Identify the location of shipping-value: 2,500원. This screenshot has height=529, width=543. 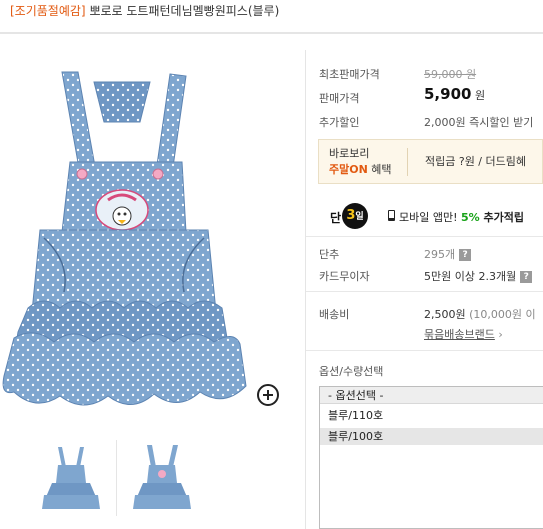
(445, 314).